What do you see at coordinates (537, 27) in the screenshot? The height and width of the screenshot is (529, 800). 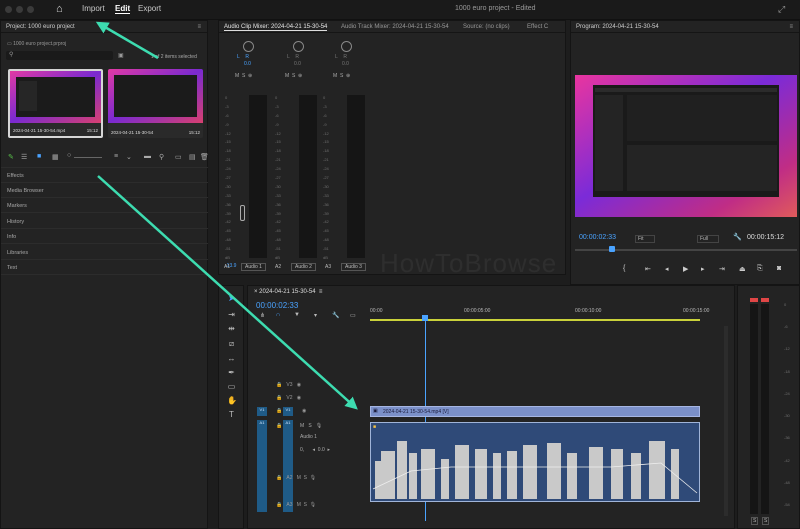 I see `tab-effect-controls: Effect C` at bounding box center [537, 27].